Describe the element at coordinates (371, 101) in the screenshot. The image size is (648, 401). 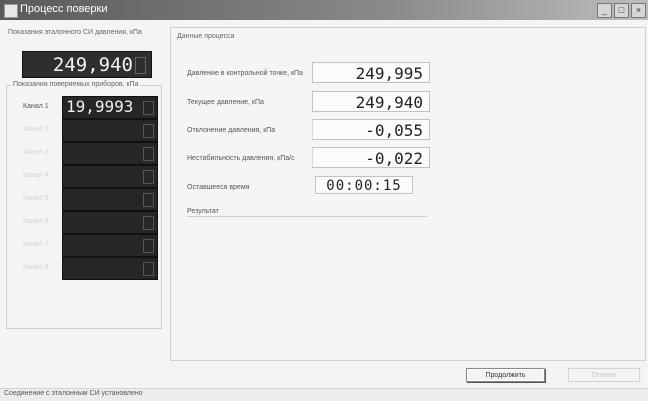
I see `current-pressure-value: 249,940` at that location.